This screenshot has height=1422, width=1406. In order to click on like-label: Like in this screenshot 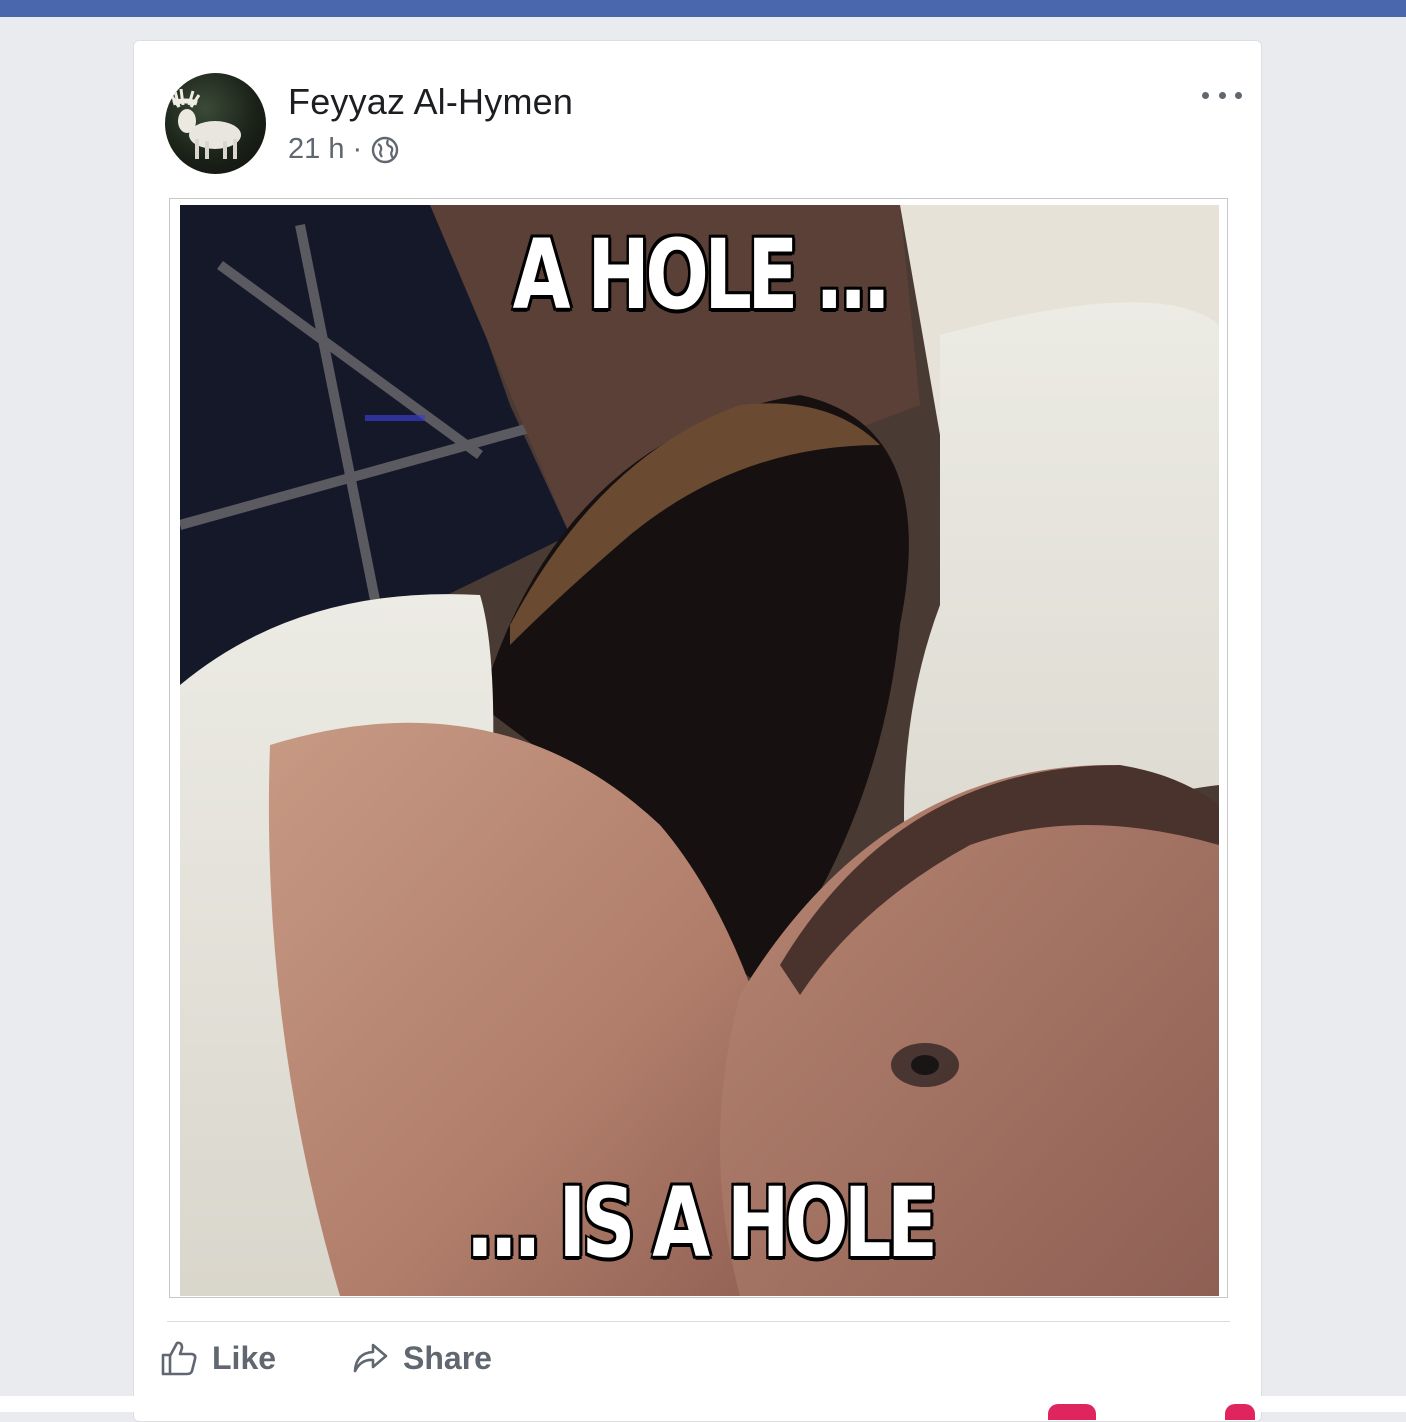, I will do `click(244, 1357)`.